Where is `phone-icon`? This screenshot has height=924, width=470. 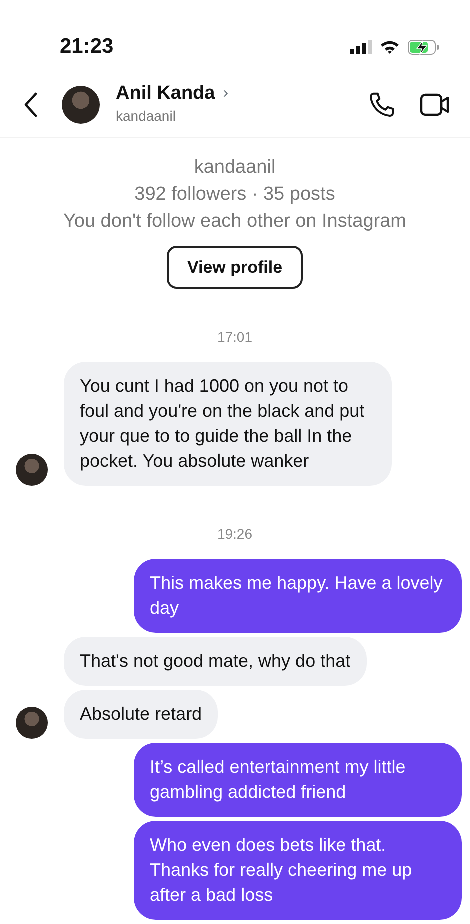
phone-icon is located at coordinates (382, 104).